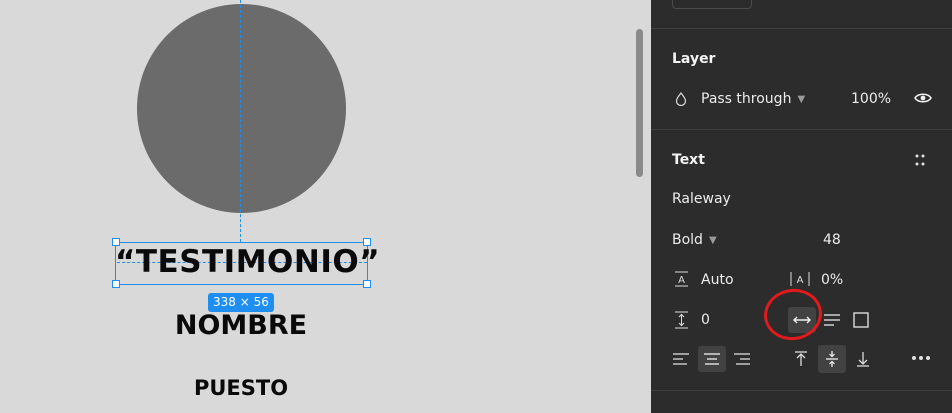  Describe the element at coordinates (247, 262) in the screenshot. I see `headline-text: “TESTIMONIO”` at that location.